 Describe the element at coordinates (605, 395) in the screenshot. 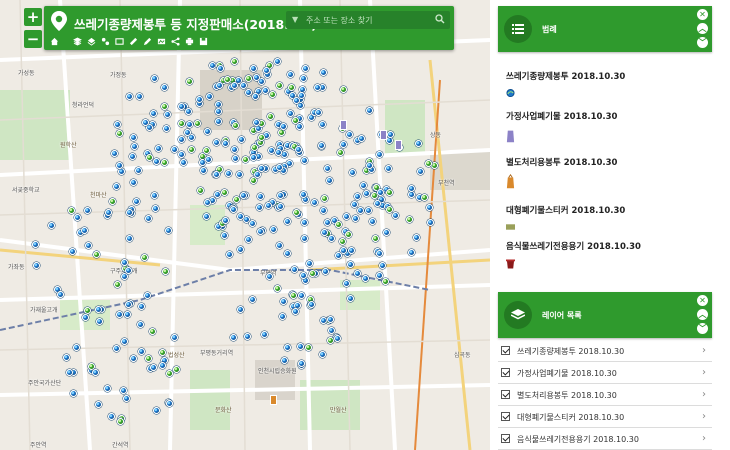

I see `layer-row: 별도처리용봉투 2018.10.30 ›` at that location.